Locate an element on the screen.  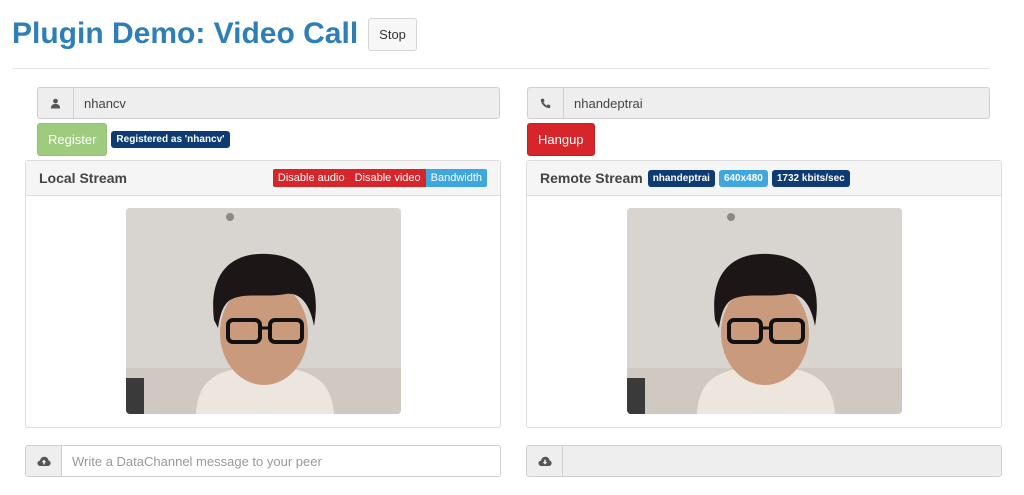
local-column: nhancv Register Registered as 'nhancv' is located at coordinates (263, 121).